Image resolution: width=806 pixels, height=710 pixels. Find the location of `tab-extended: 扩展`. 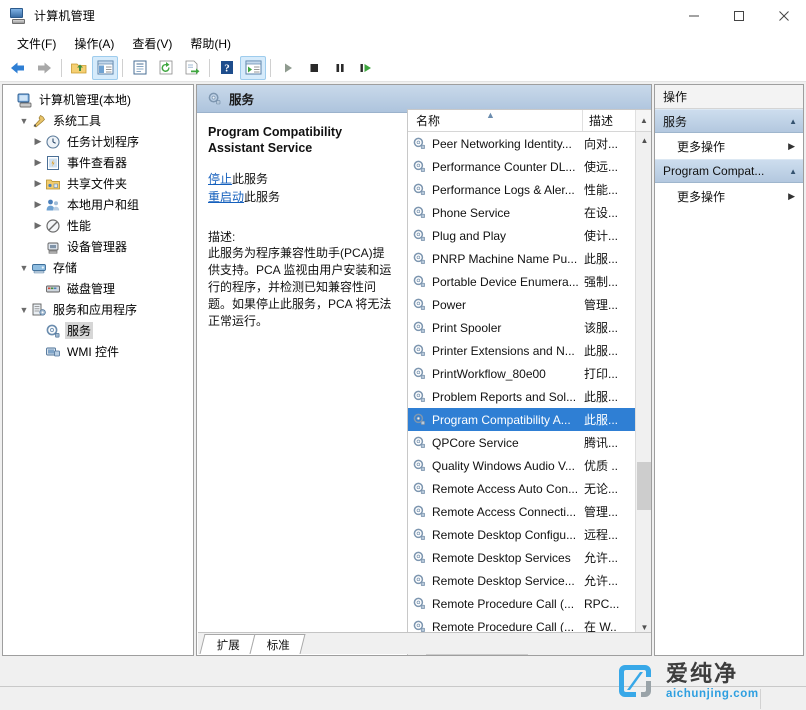

tab-extended: 扩展 is located at coordinates (227, 644).